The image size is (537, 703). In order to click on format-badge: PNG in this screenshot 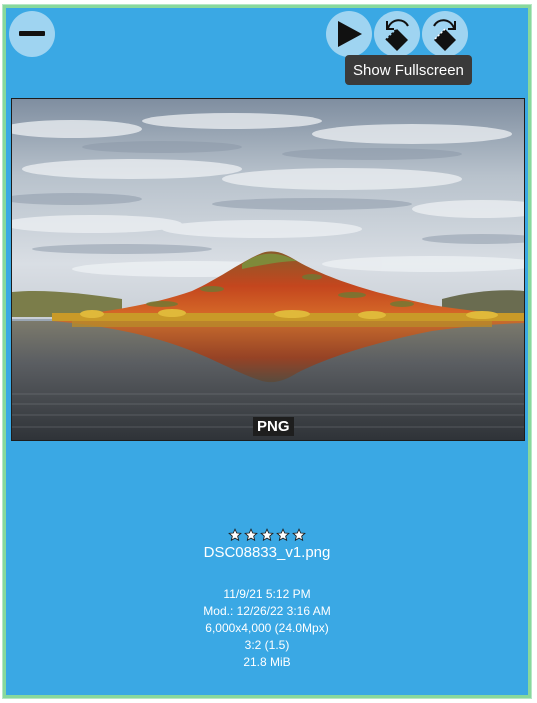, I will do `click(273, 426)`.